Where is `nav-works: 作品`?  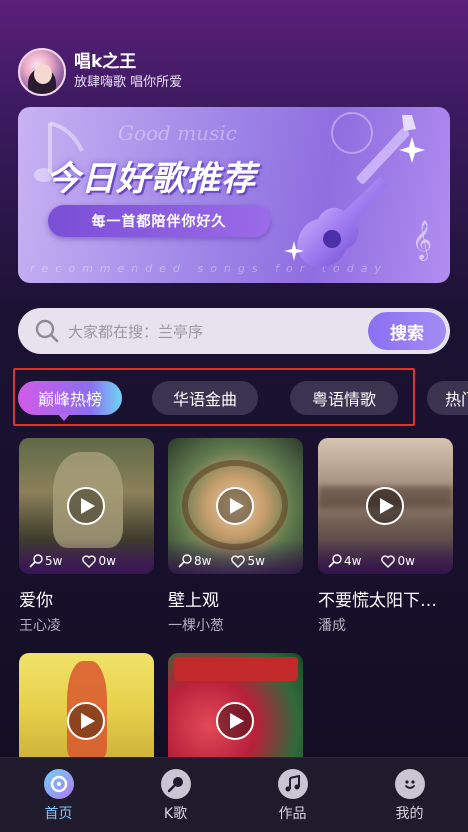 nav-works: 作品 is located at coordinates (292, 795).